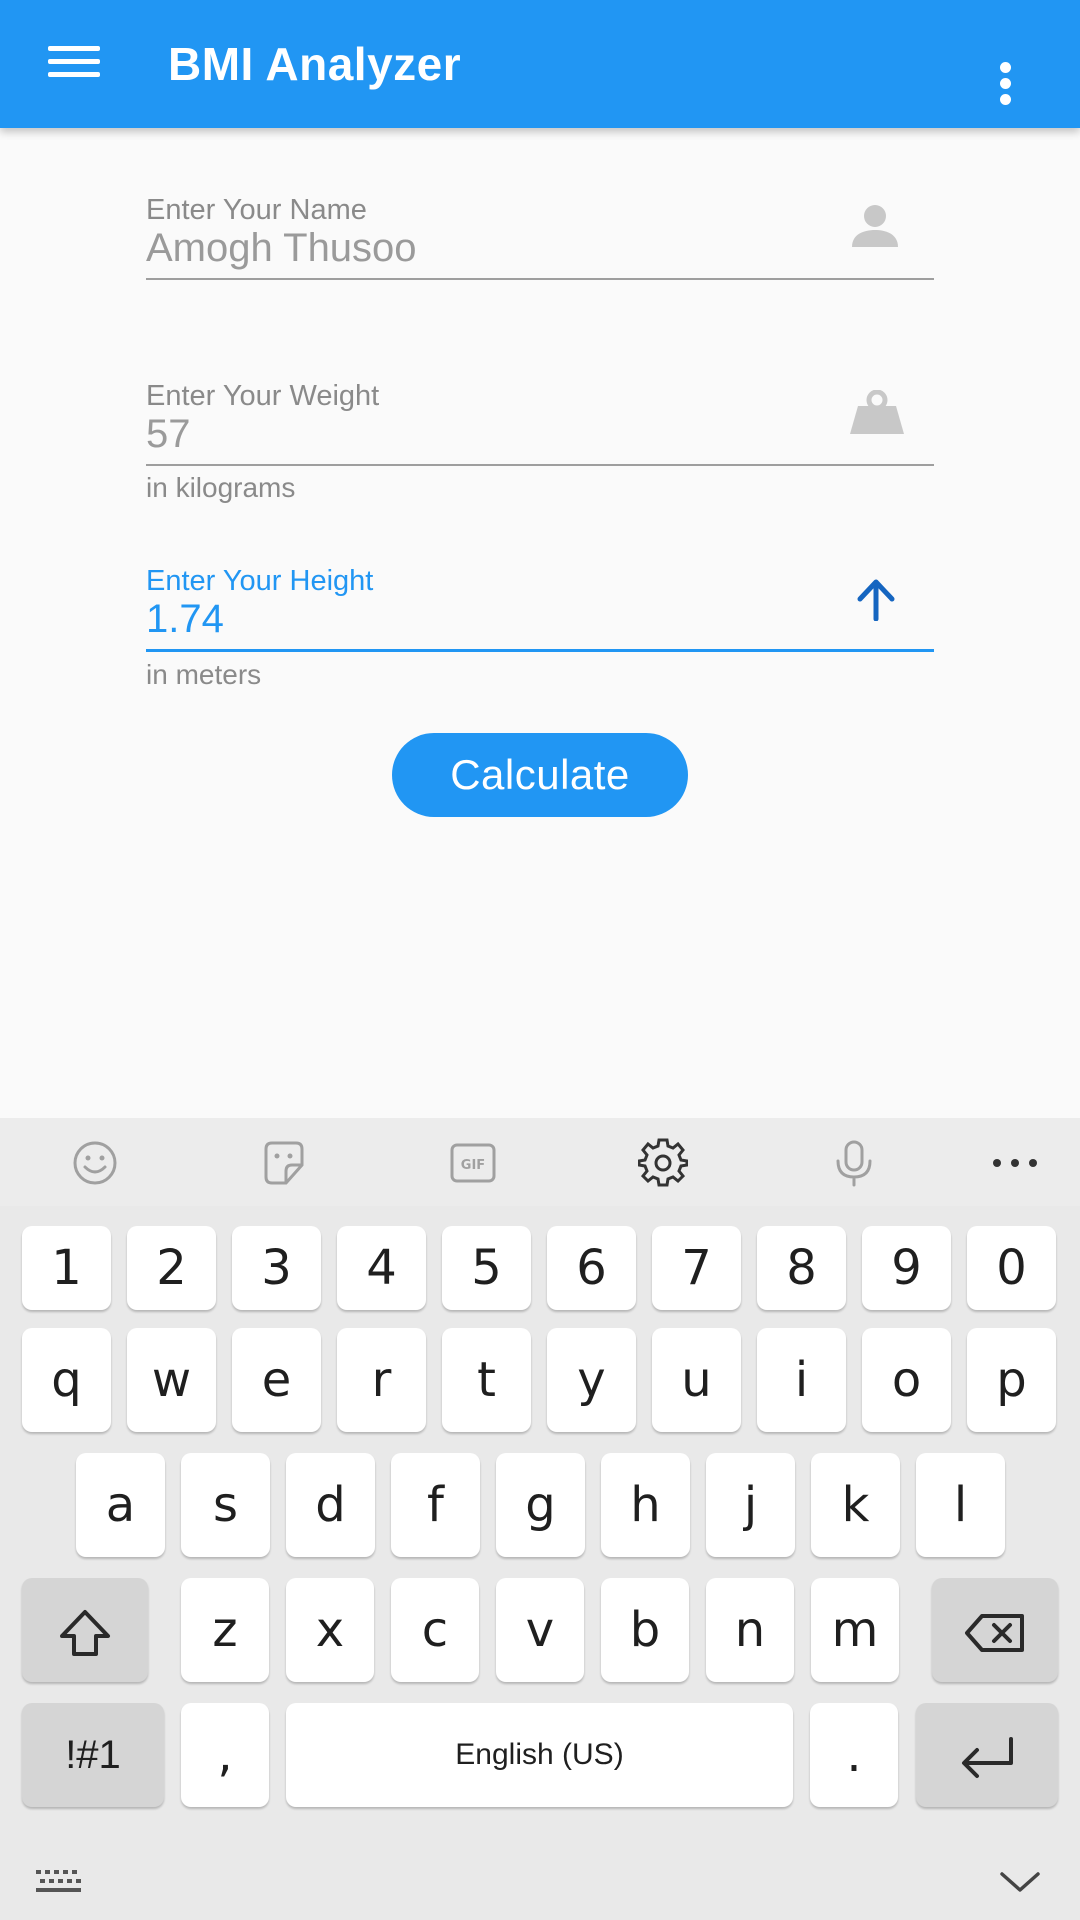 This screenshot has width=1080, height=1920. What do you see at coordinates (168, 434) in the screenshot?
I see `weight-field-value: 57` at bounding box center [168, 434].